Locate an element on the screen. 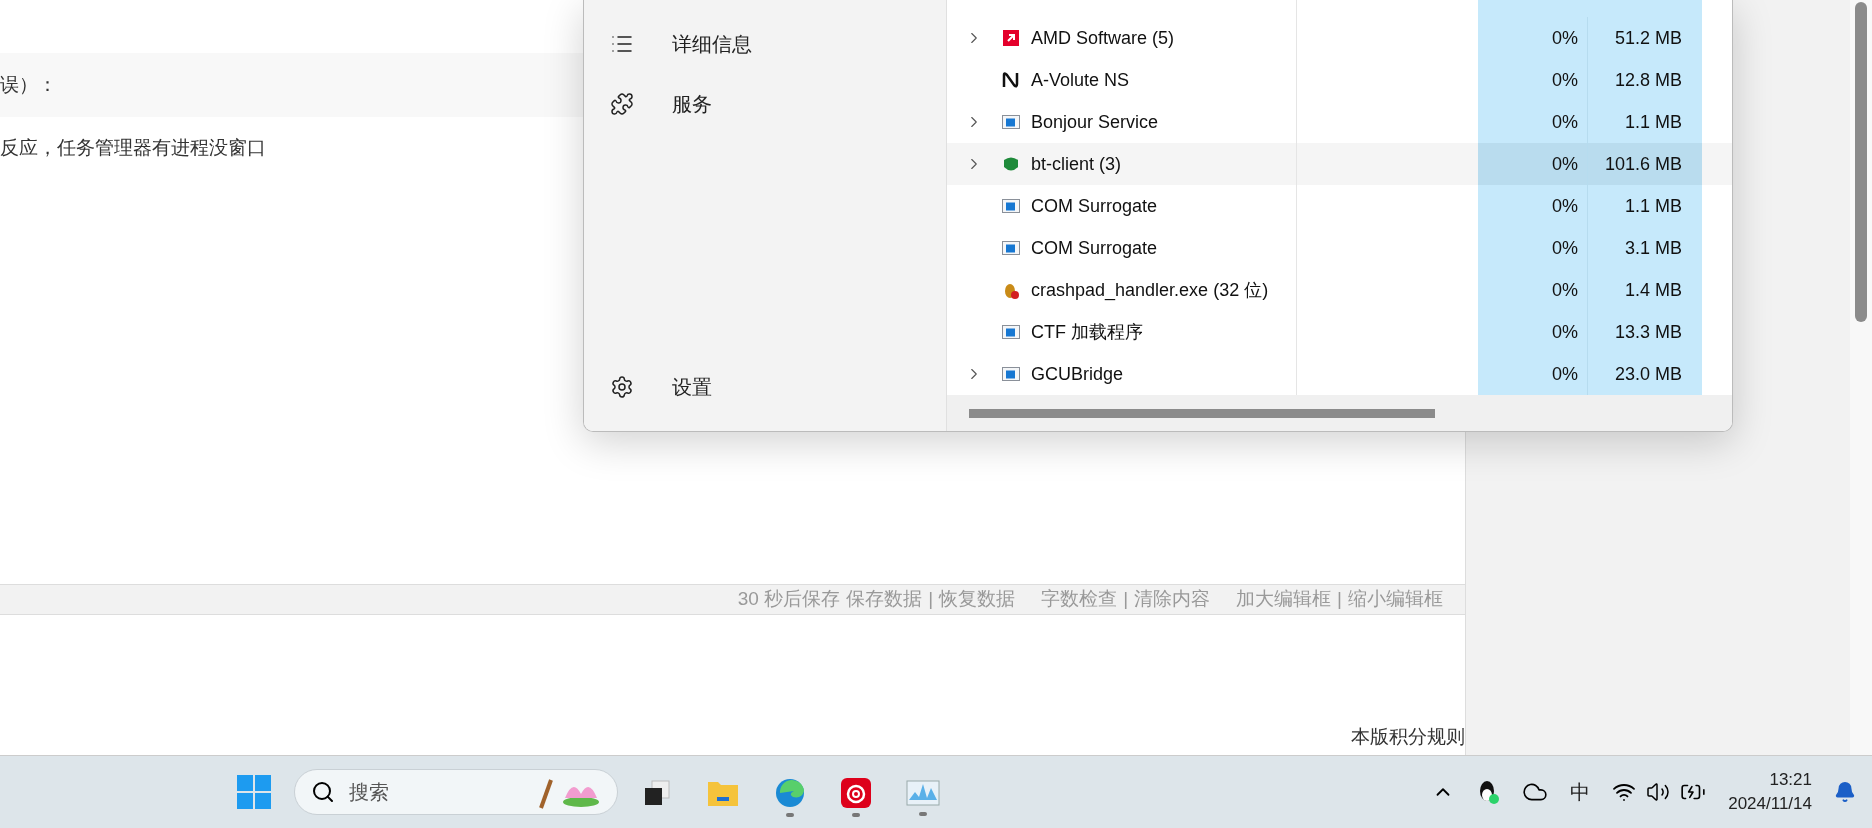 This screenshot has height=828, width=1872. search-field: 搜索 is located at coordinates (456, 792).